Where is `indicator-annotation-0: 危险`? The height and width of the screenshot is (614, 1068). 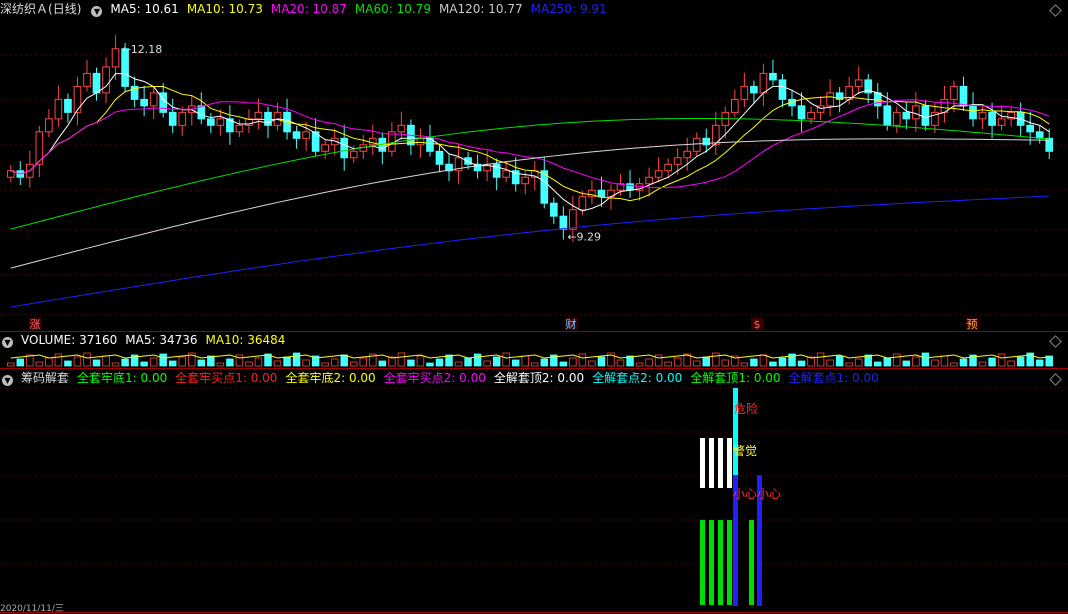 indicator-annotation-0: 危险 is located at coordinates (746, 408).